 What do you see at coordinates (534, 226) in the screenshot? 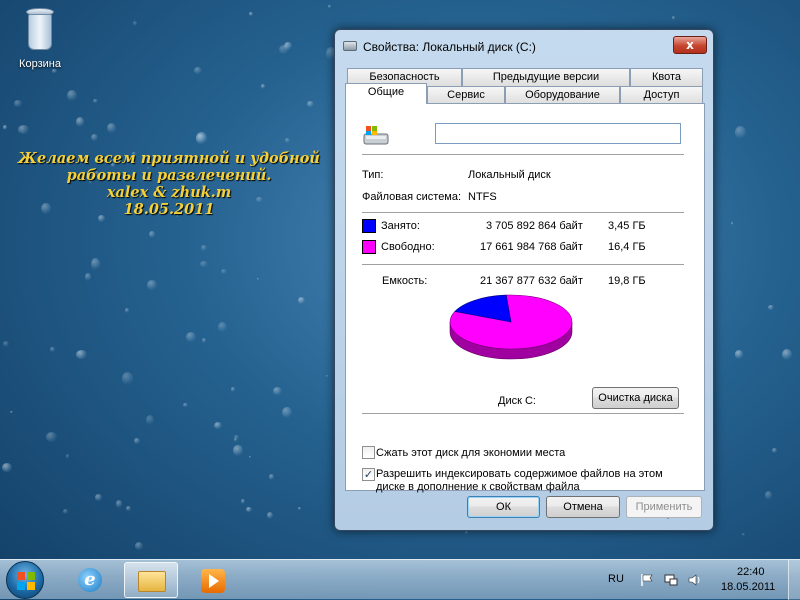
I see `used-bytes: 3 705 892 864 байт` at bounding box center [534, 226].